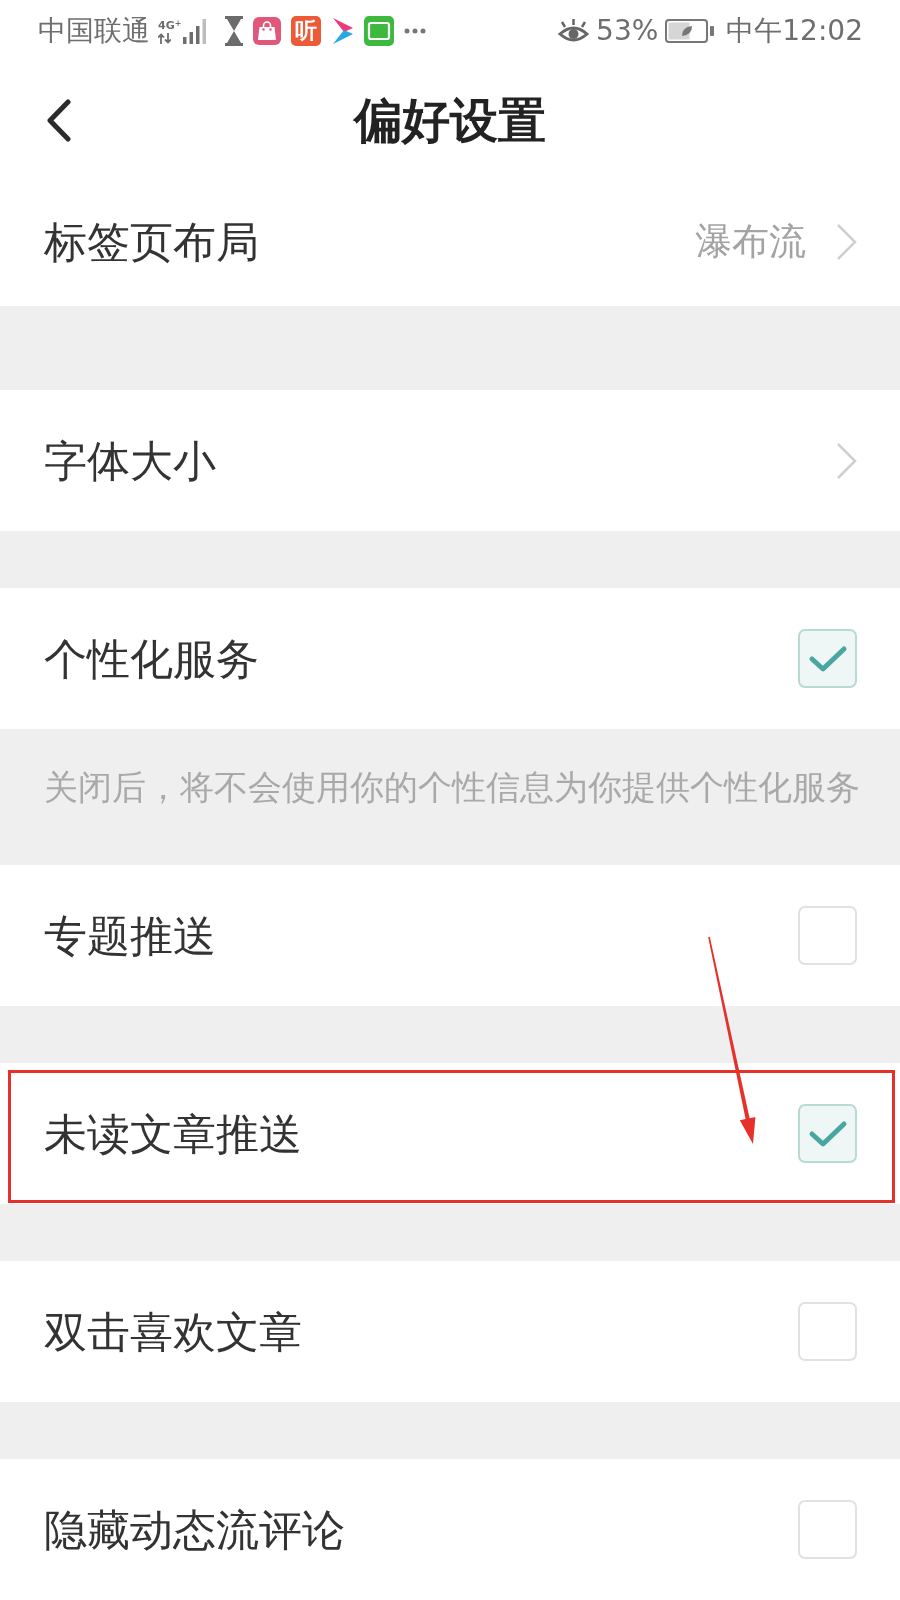 This screenshot has width=900, height=1600. What do you see at coordinates (59, 120) in the screenshot?
I see `back-icon` at bounding box center [59, 120].